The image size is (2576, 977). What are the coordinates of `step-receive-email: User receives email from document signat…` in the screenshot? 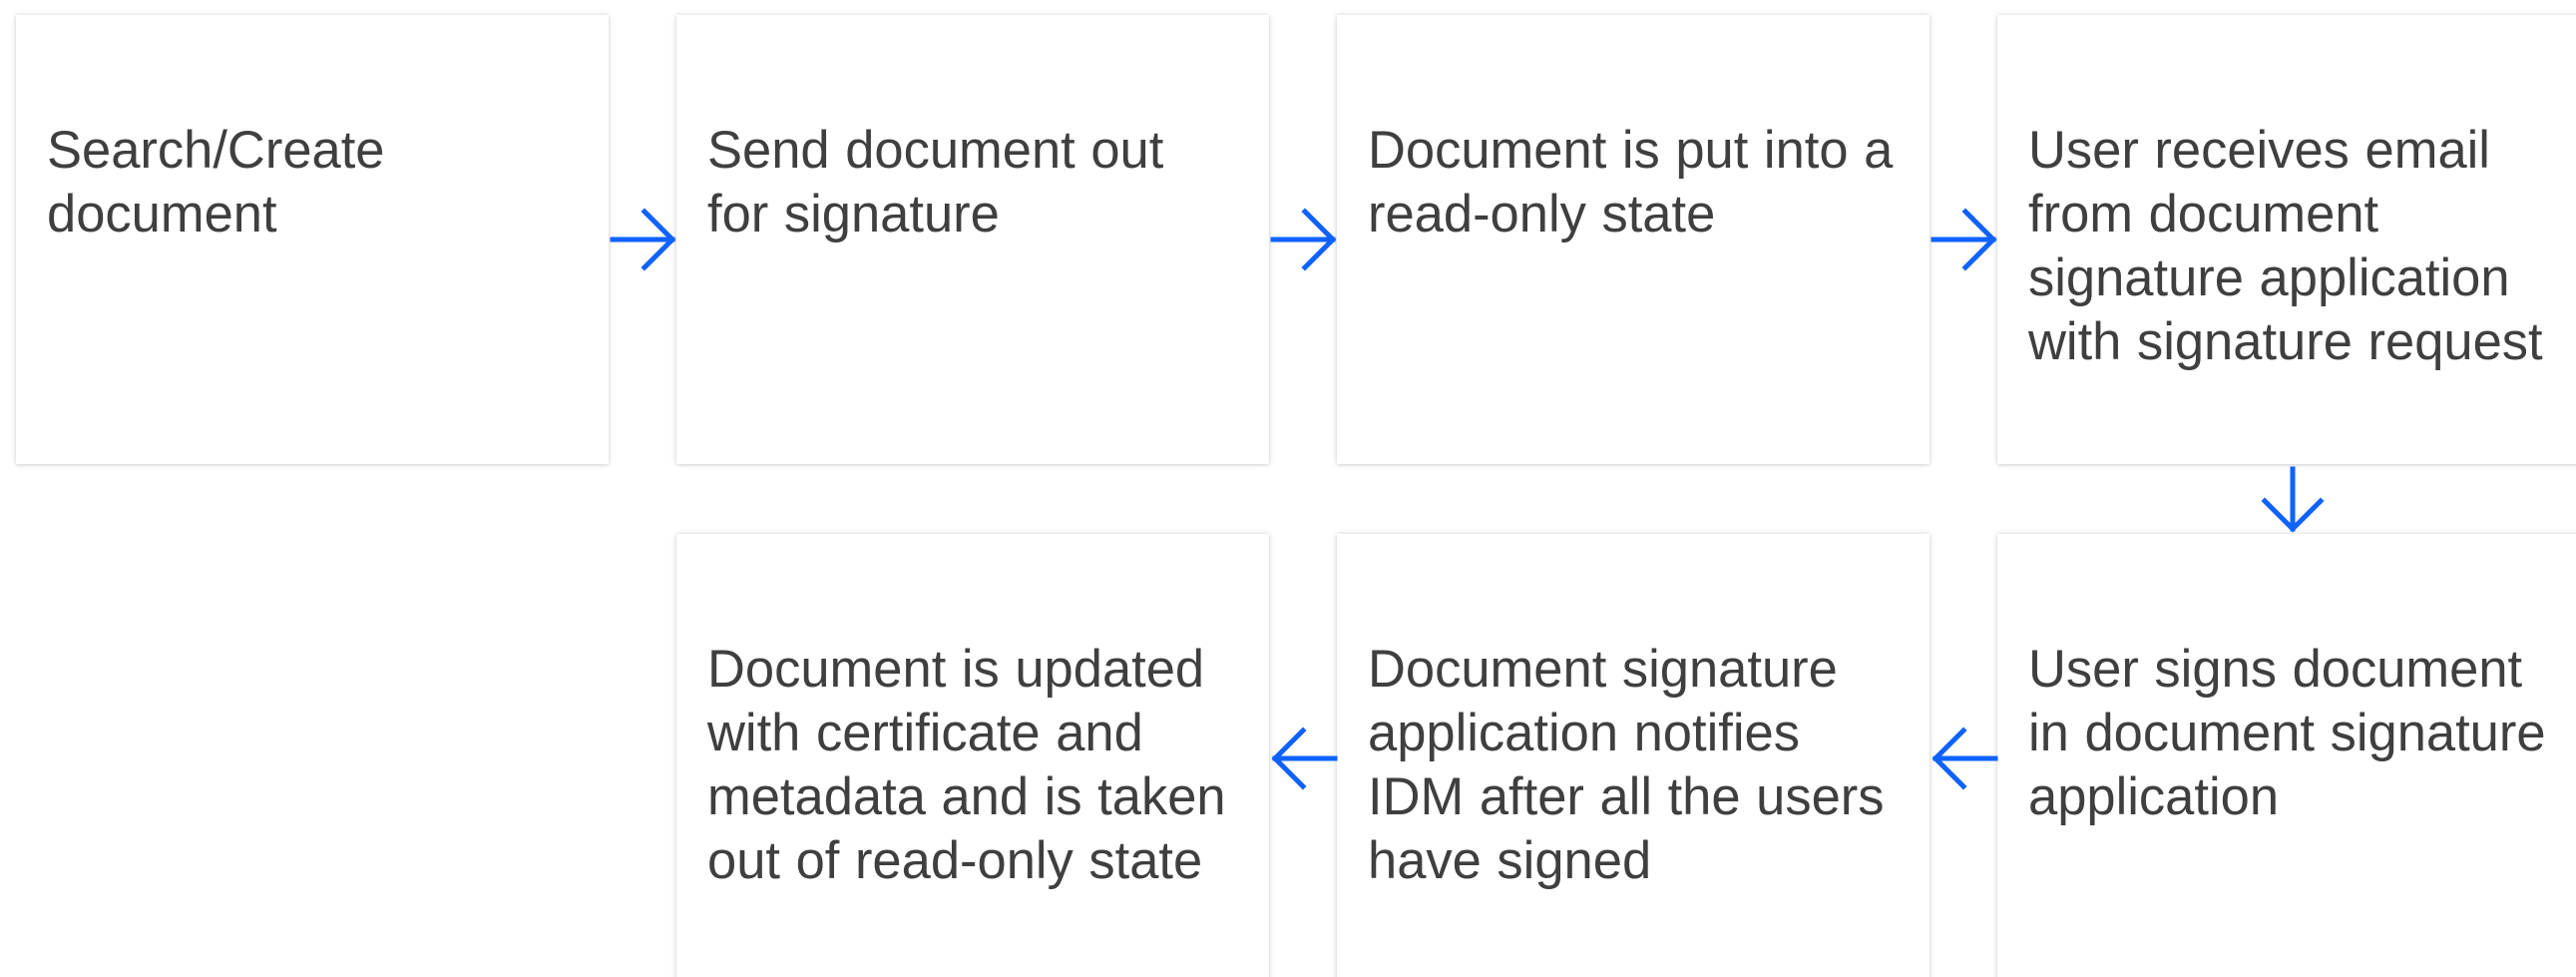 It's located at (2286, 239).